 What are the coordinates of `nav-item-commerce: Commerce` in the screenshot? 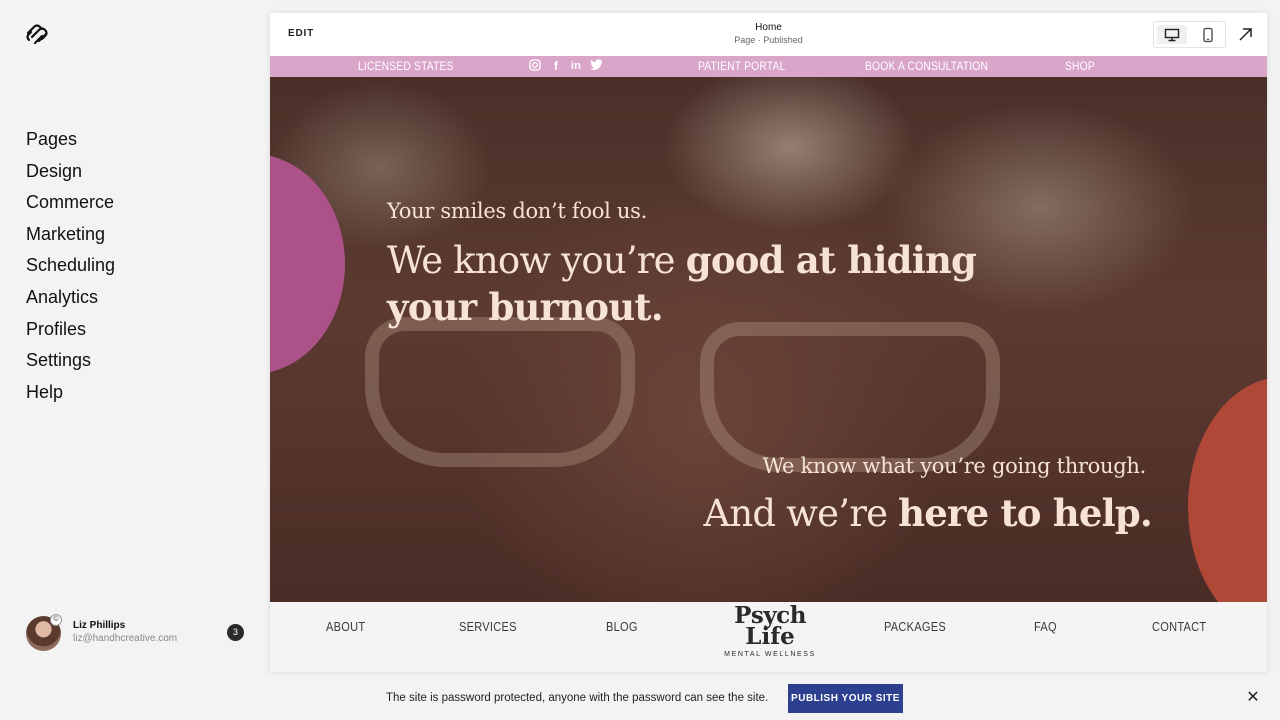 It's located at (70, 203).